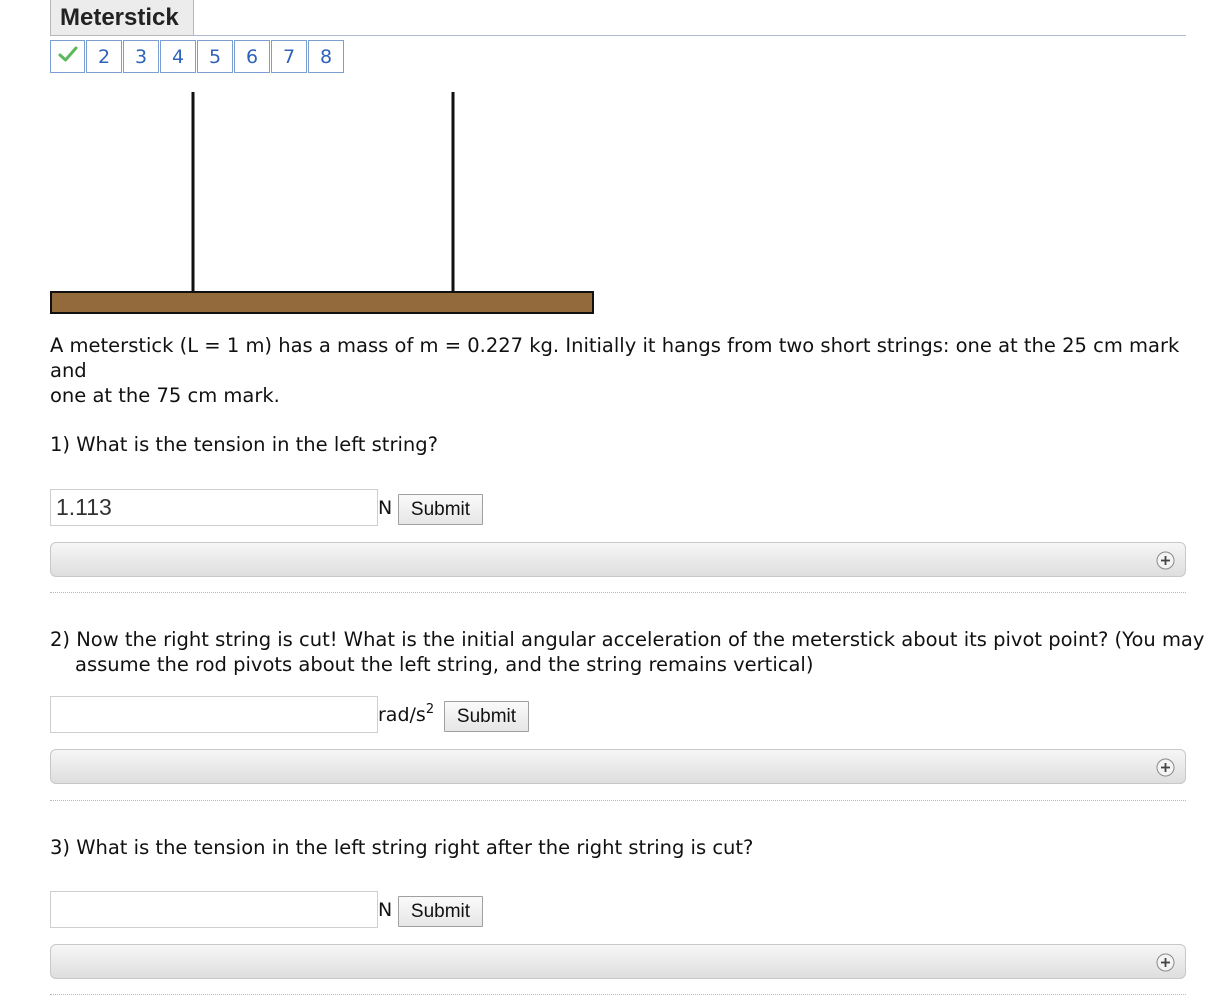  I want to click on step-4: 4, so click(178, 56).